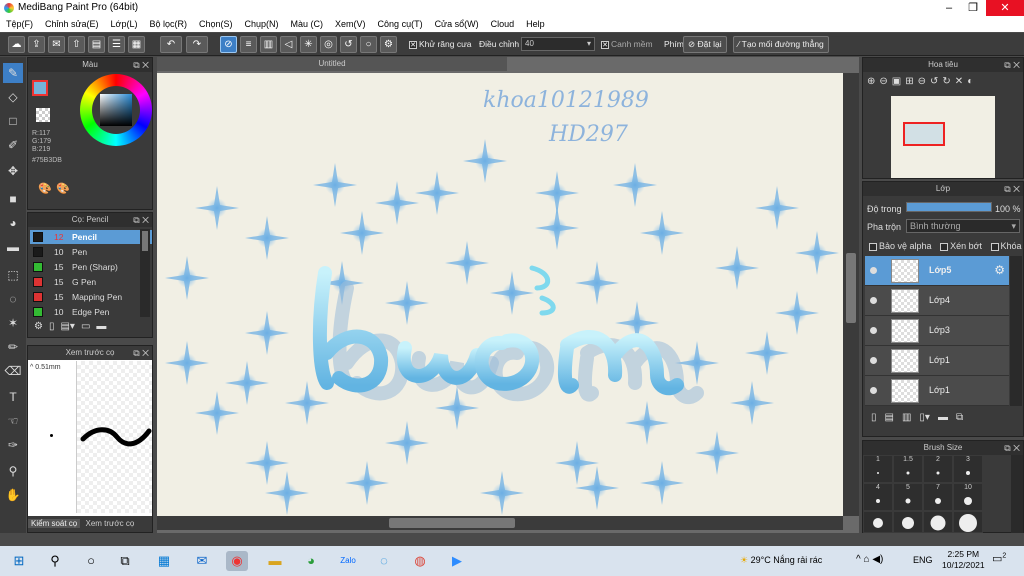 This screenshot has height=576, width=1024. Describe the element at coordinates (116, 44) in the screenshot. I see `list-icon: ☰` at that location.